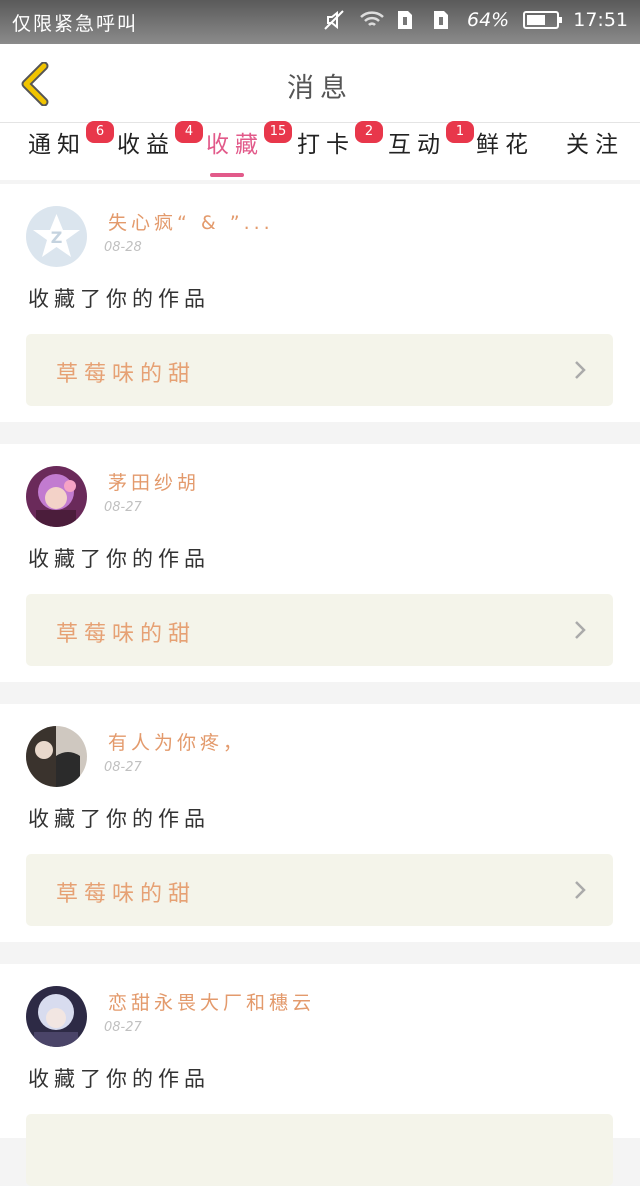  I want to click on svg-text: Z, so click(57, 237).